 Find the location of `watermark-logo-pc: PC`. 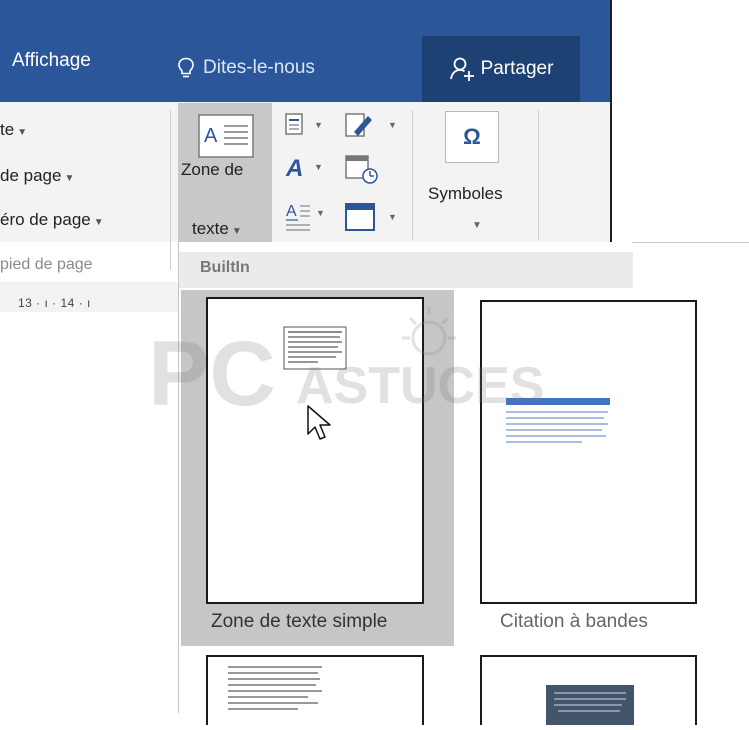

watermark-logo-pc: PC is located at coordinates (212, 374).